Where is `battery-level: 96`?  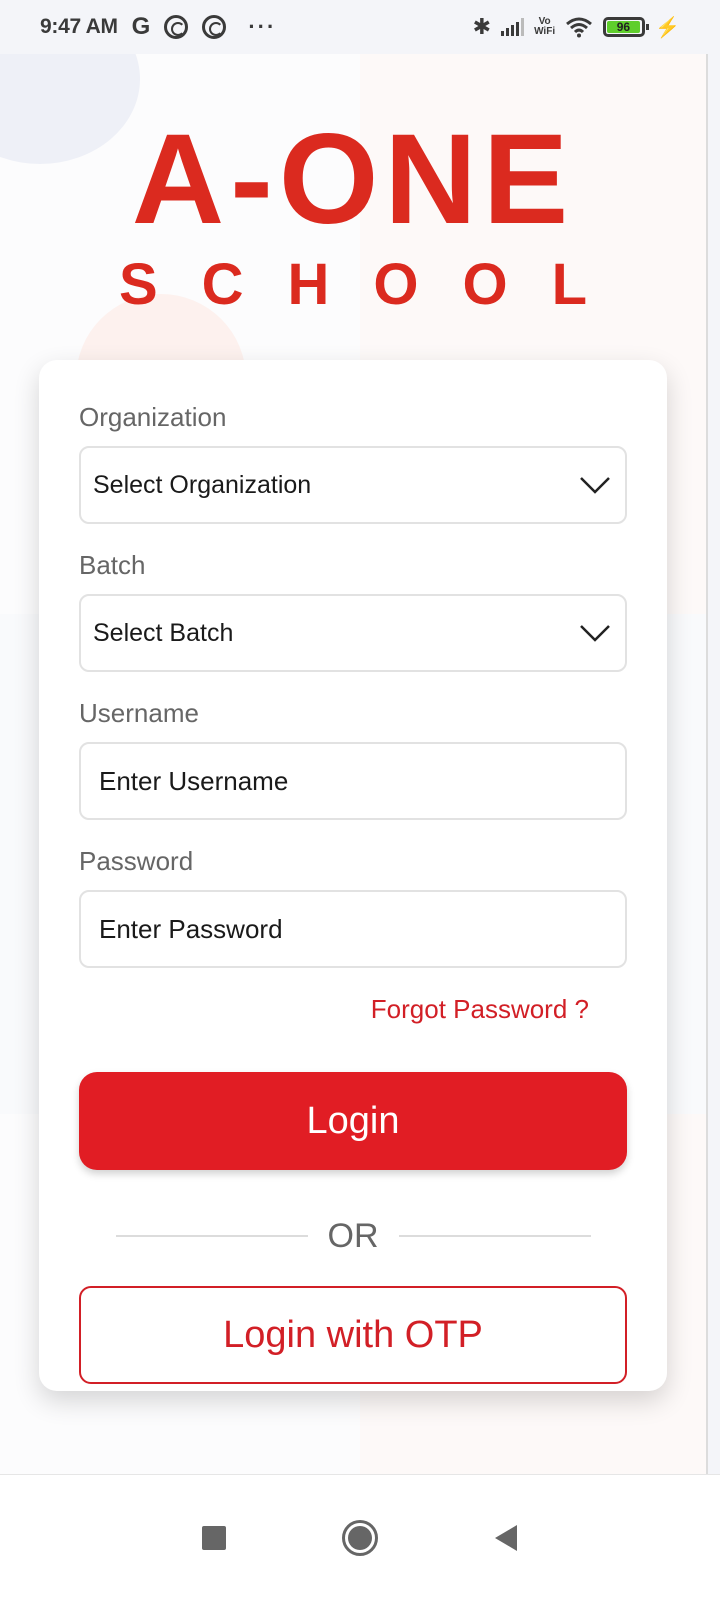
battery-level: 96 is located at coordinates (623, 27).